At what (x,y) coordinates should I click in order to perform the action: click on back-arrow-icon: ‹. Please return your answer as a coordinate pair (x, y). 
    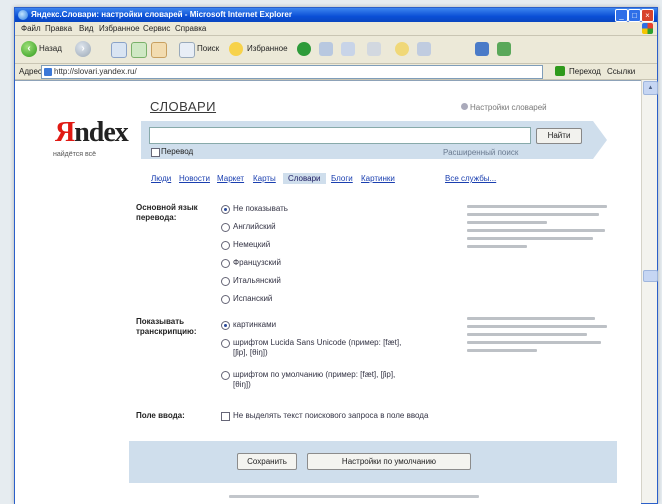
    Looking at the image, I should click on (29, 49).